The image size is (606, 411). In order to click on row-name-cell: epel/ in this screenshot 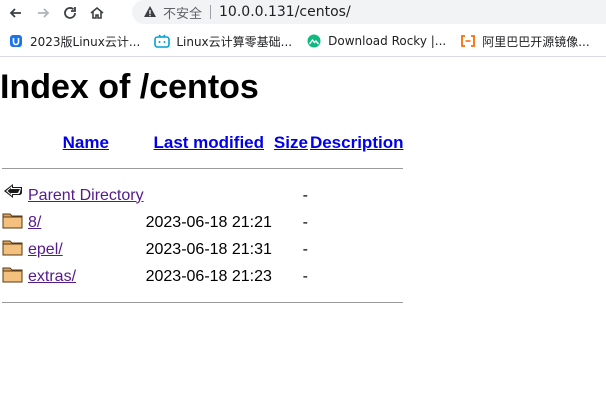, I will do `click(86, 249)`.